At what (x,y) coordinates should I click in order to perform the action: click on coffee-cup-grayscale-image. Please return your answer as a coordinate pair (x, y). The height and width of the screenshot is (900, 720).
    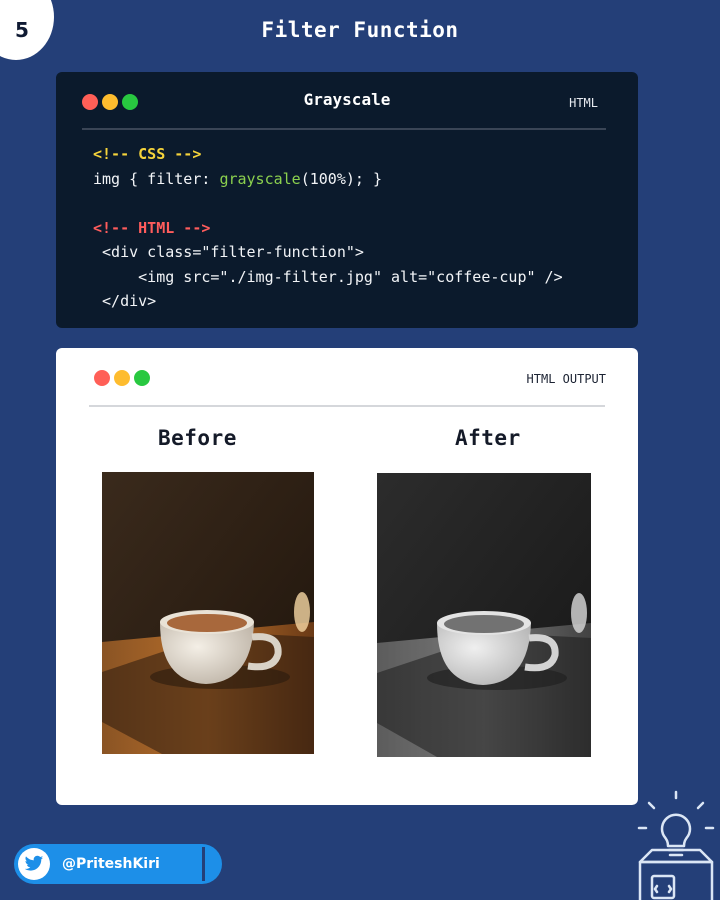
    Looking at the image, I should click on (484, 615).